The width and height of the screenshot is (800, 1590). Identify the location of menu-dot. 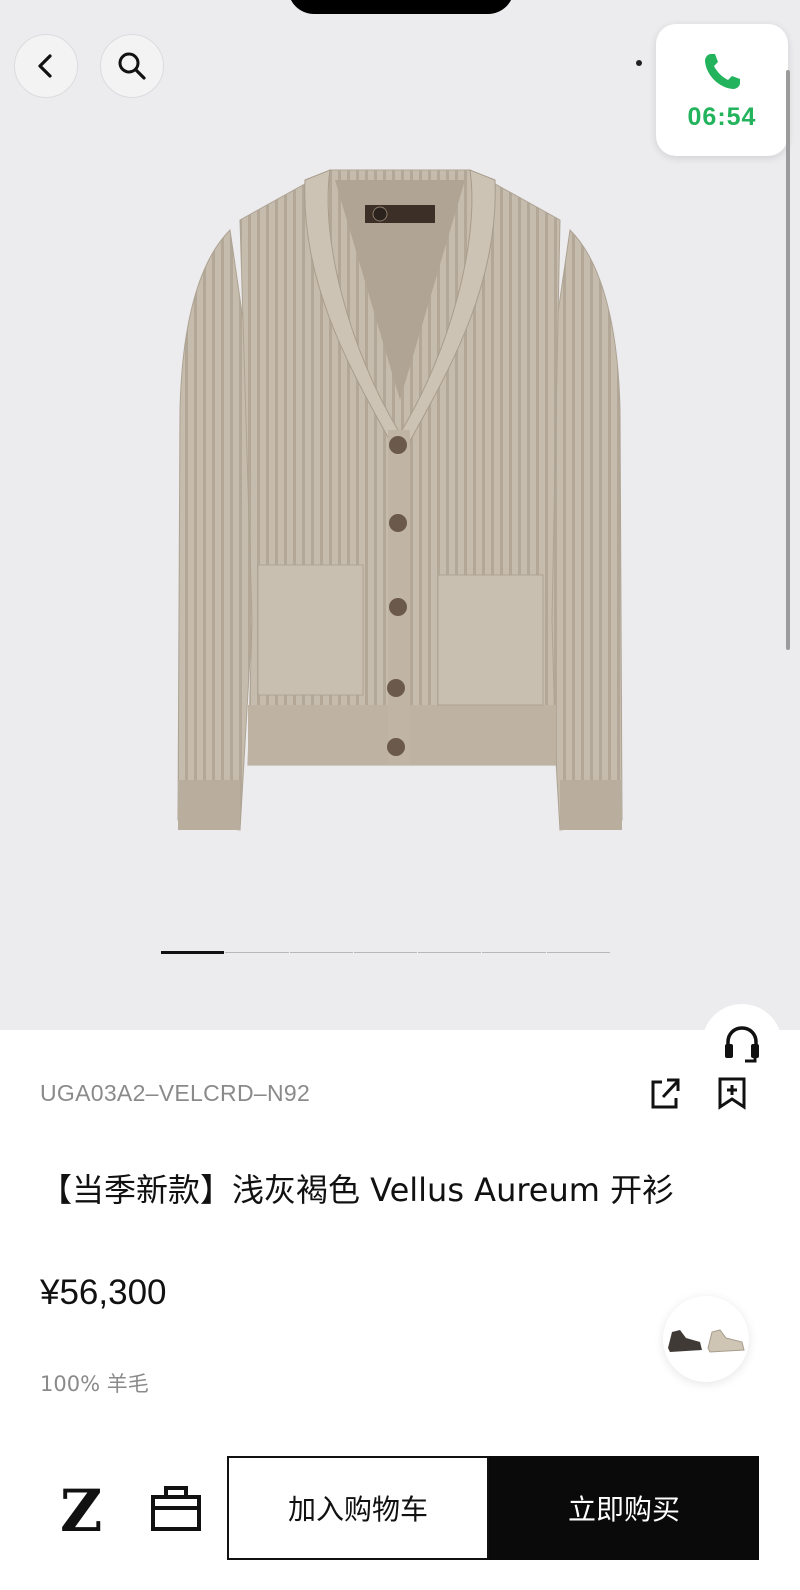
(639, 63).